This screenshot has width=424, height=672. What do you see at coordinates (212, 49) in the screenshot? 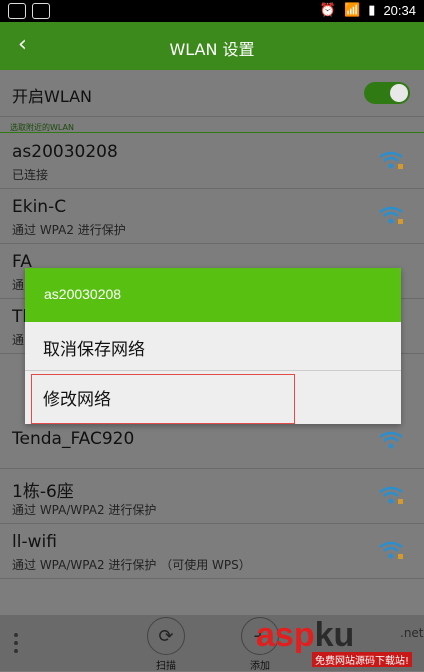
I see `page-title: WLAN 设置` at bounding box center [212, 49].